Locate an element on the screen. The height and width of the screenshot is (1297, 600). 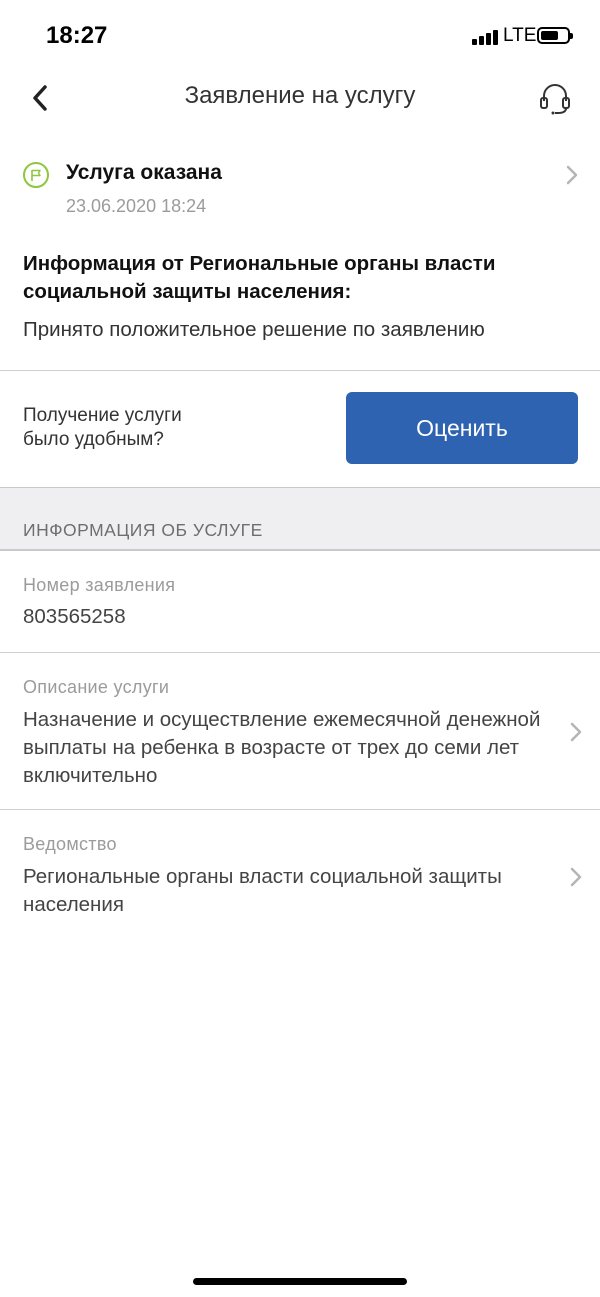
status-indicator is located at coordinates (36, 175).